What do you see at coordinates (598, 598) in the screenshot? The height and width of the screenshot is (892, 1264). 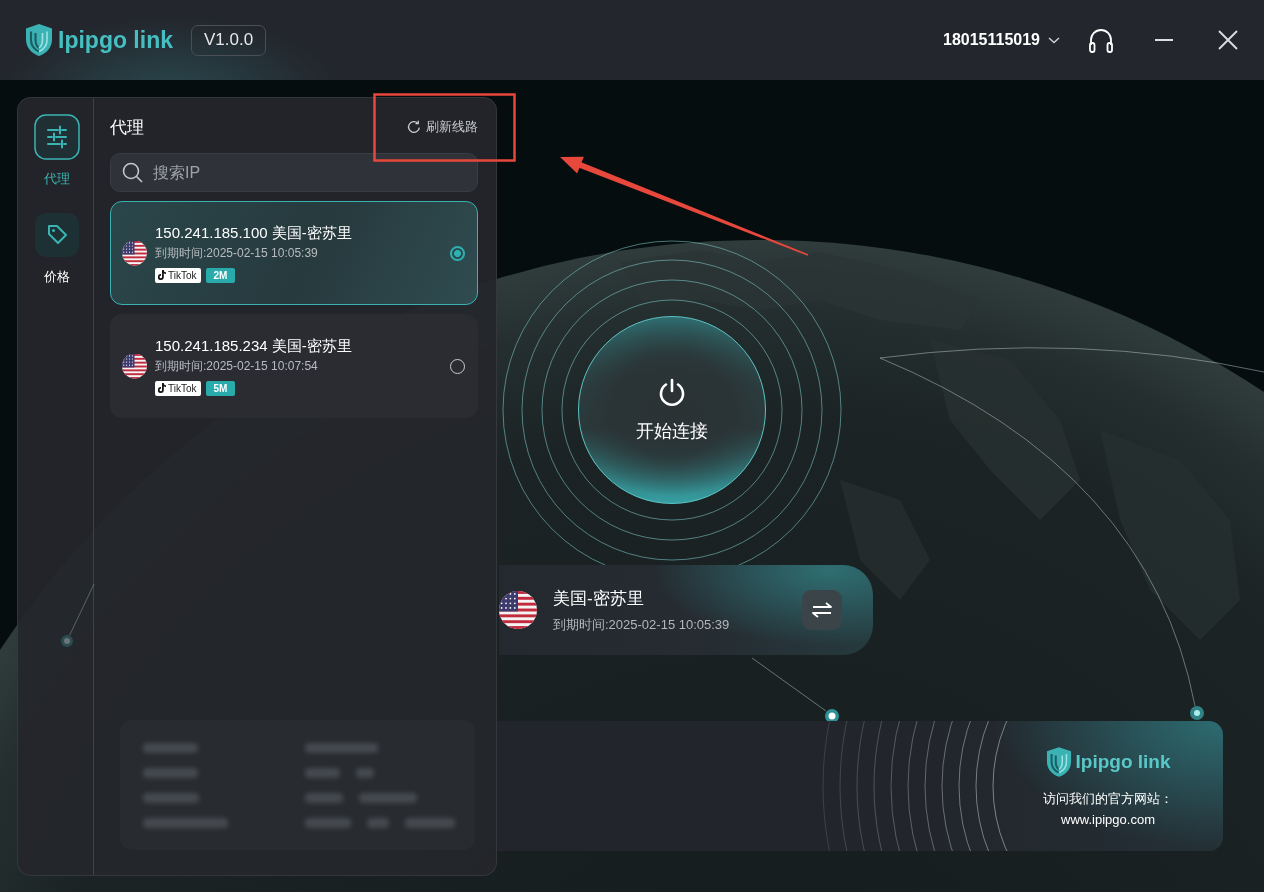 I see `location-name: 美国-密苏里` at bounding box center [598, 598].